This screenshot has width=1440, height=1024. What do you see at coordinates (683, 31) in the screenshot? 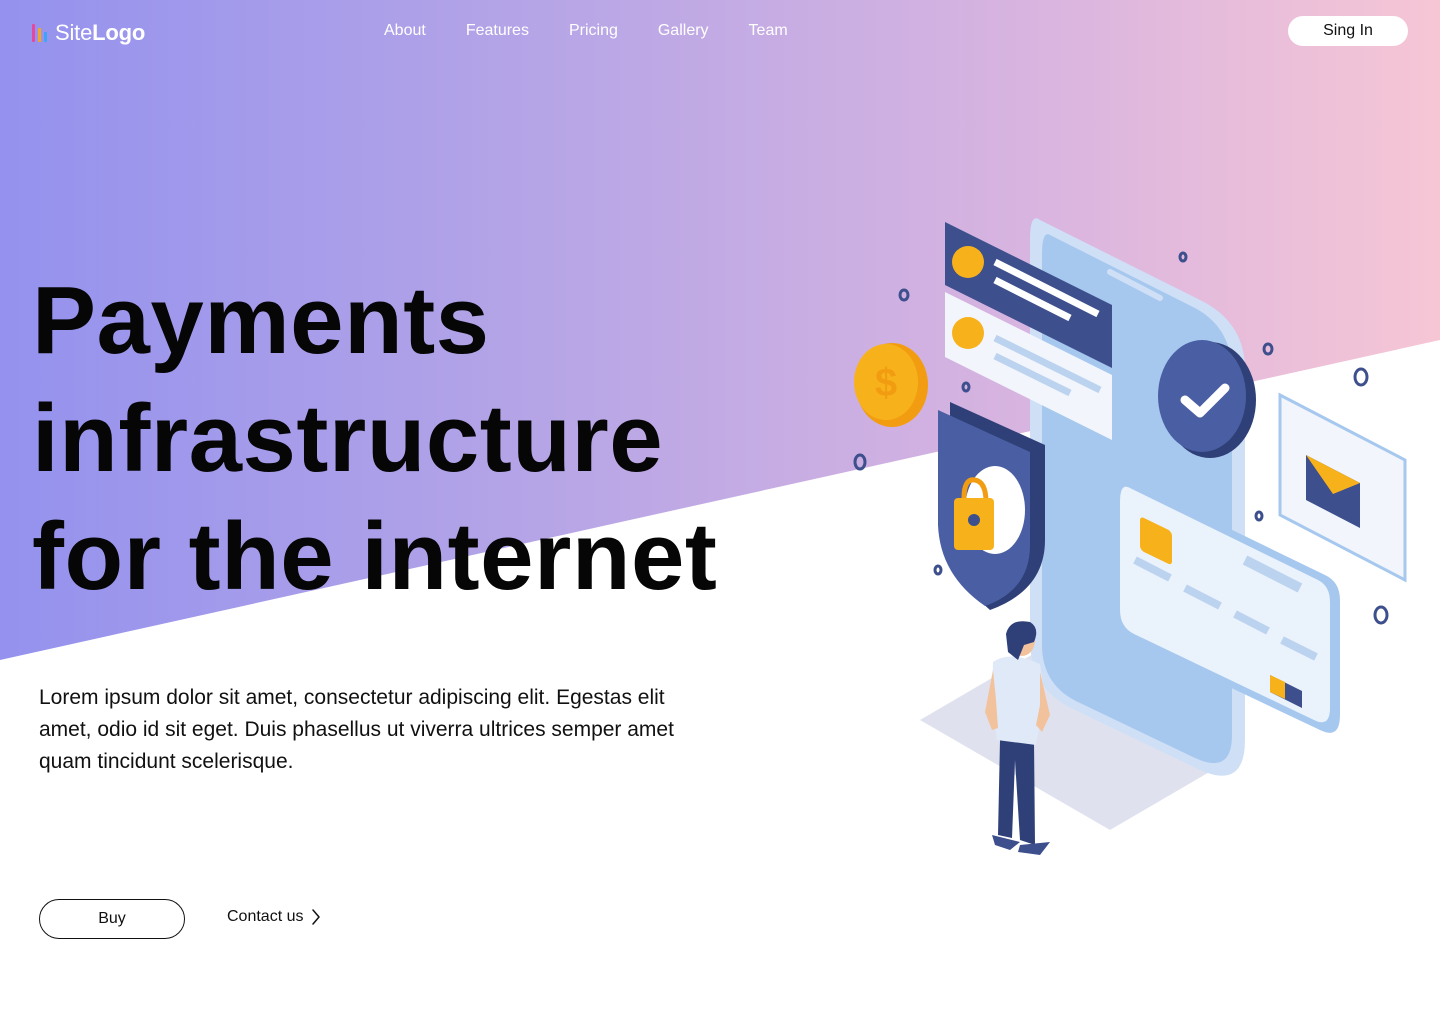
I see `nav-item-gallery: Gallery` at bounding box center [683, 31].